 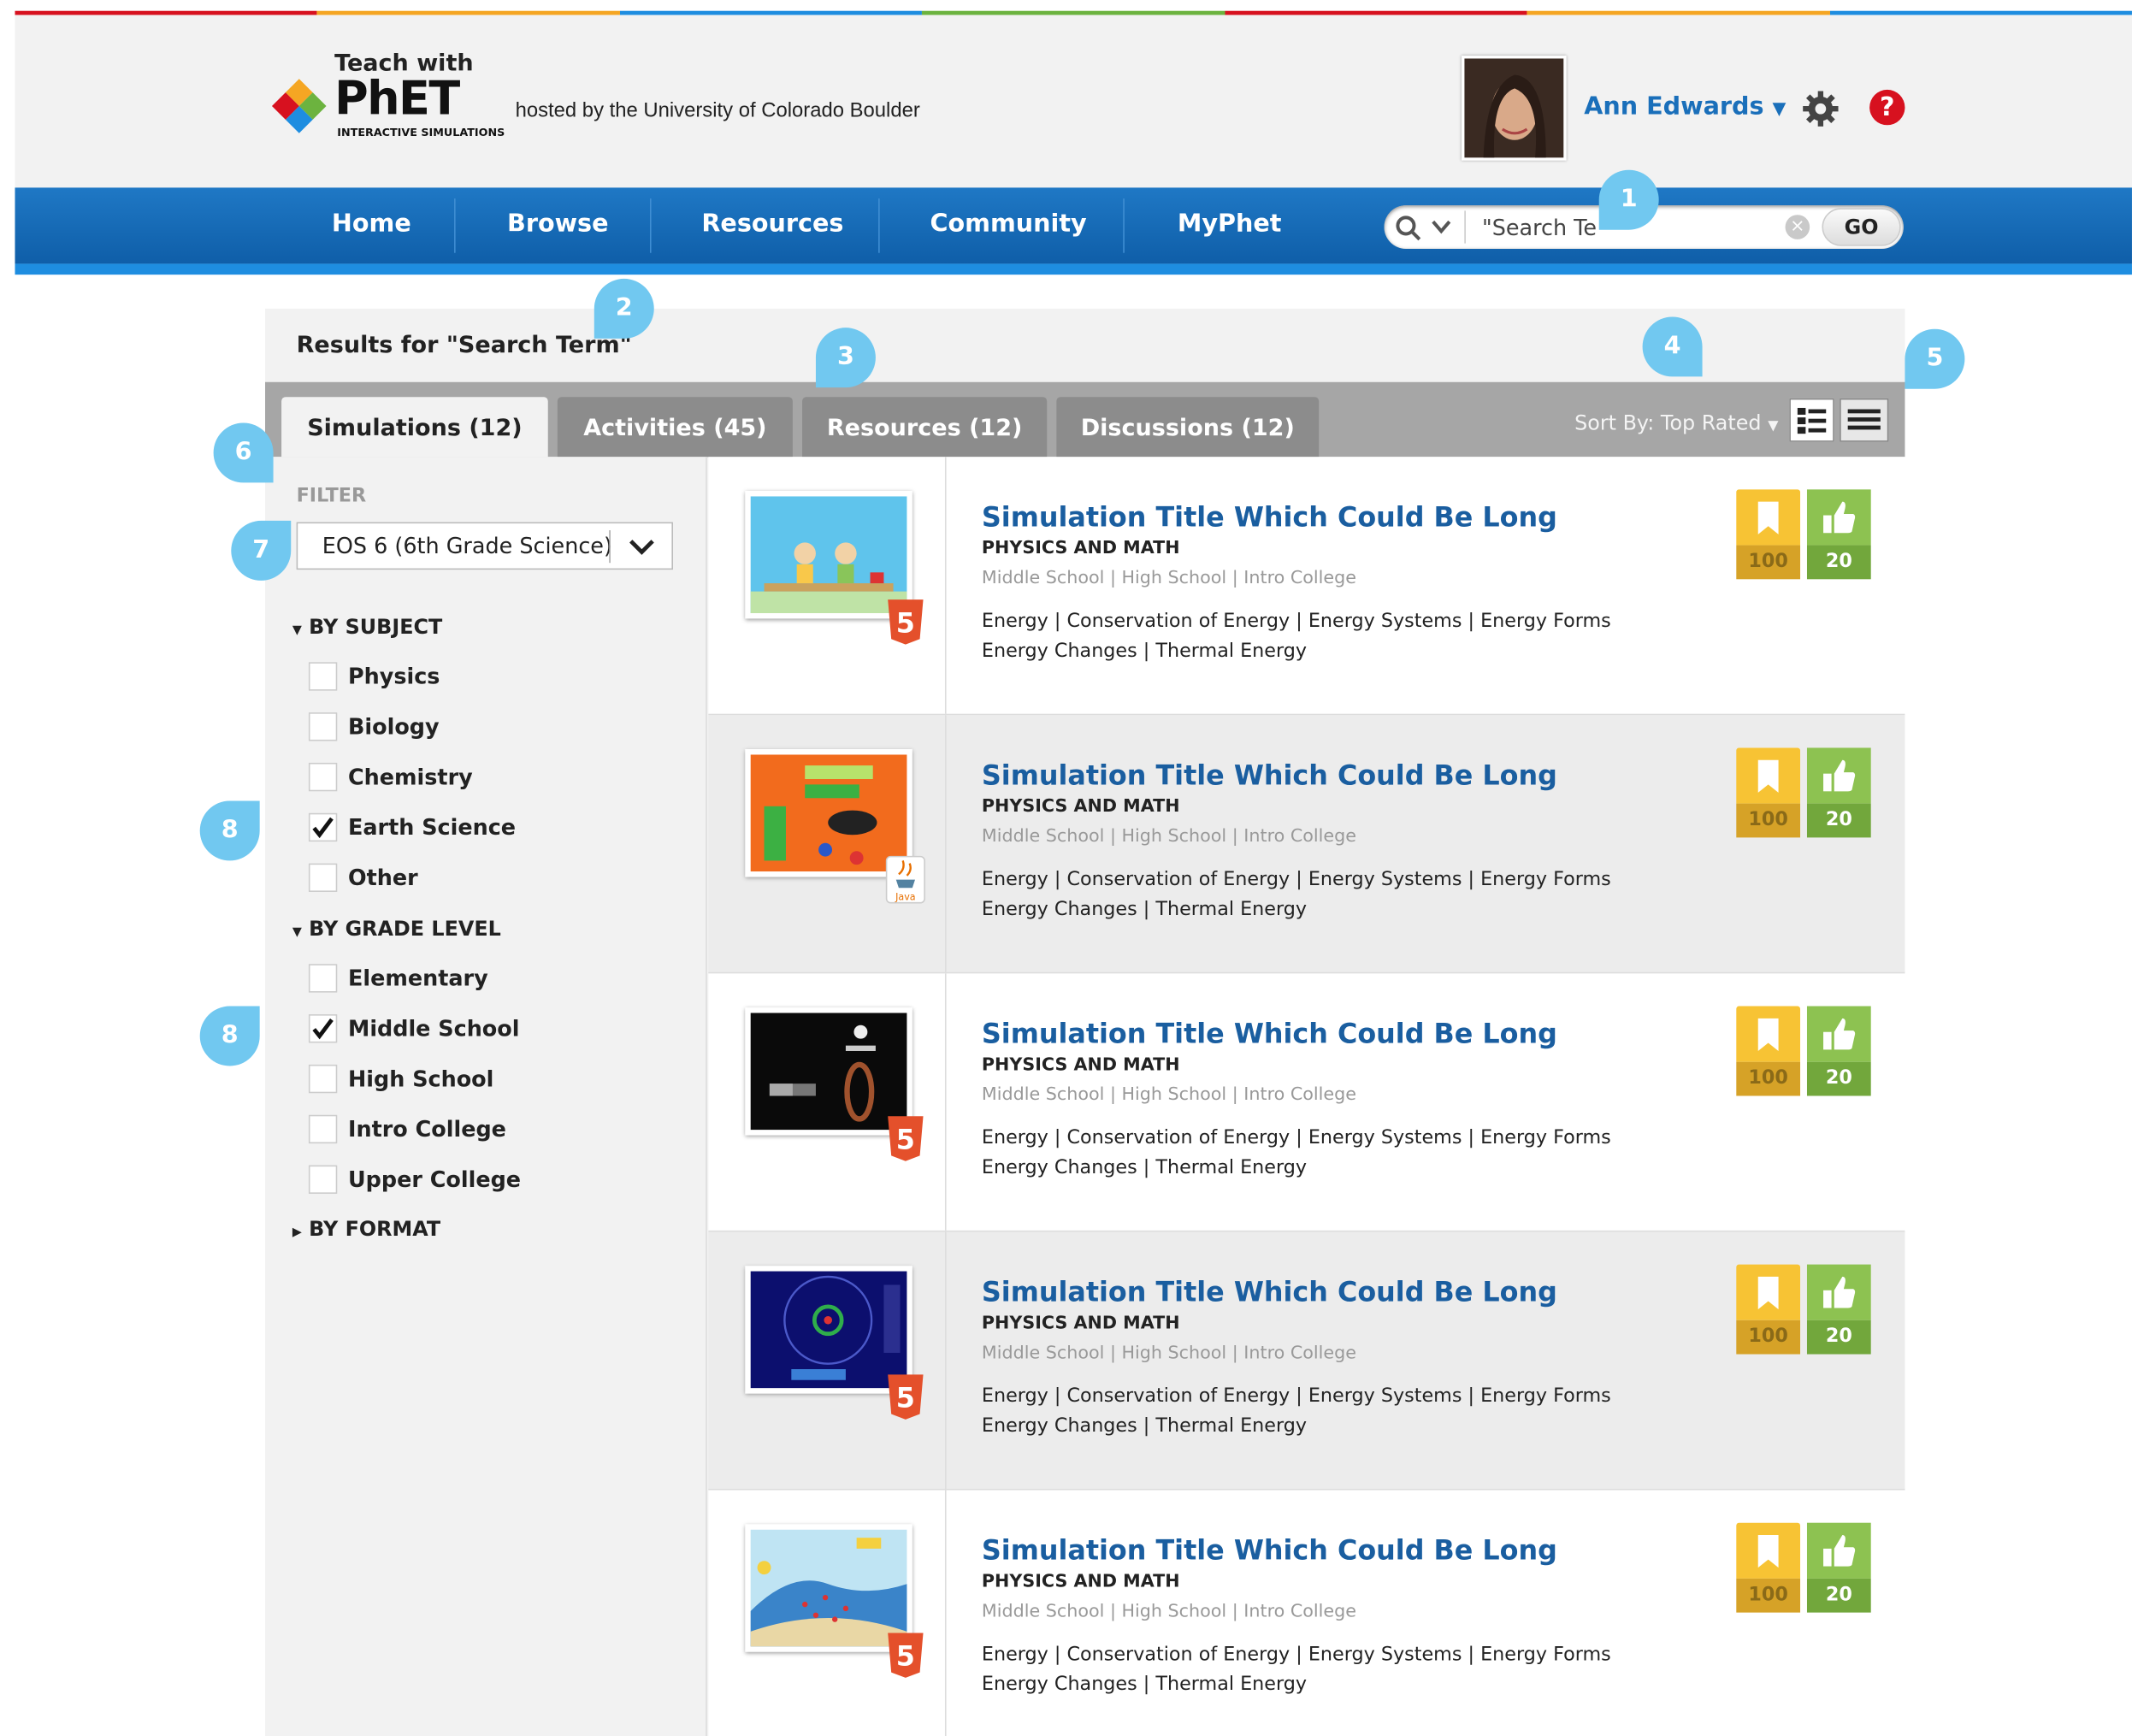 What do you see at coordinates (371, 224) in the screenshot?
I see `nav-home: Home` at bounding box center [371, 224].